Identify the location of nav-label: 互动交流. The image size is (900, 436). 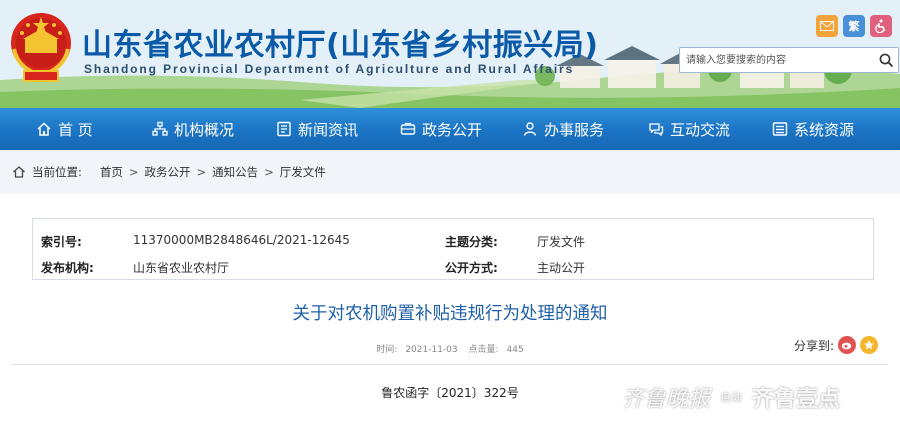
(700, 129).